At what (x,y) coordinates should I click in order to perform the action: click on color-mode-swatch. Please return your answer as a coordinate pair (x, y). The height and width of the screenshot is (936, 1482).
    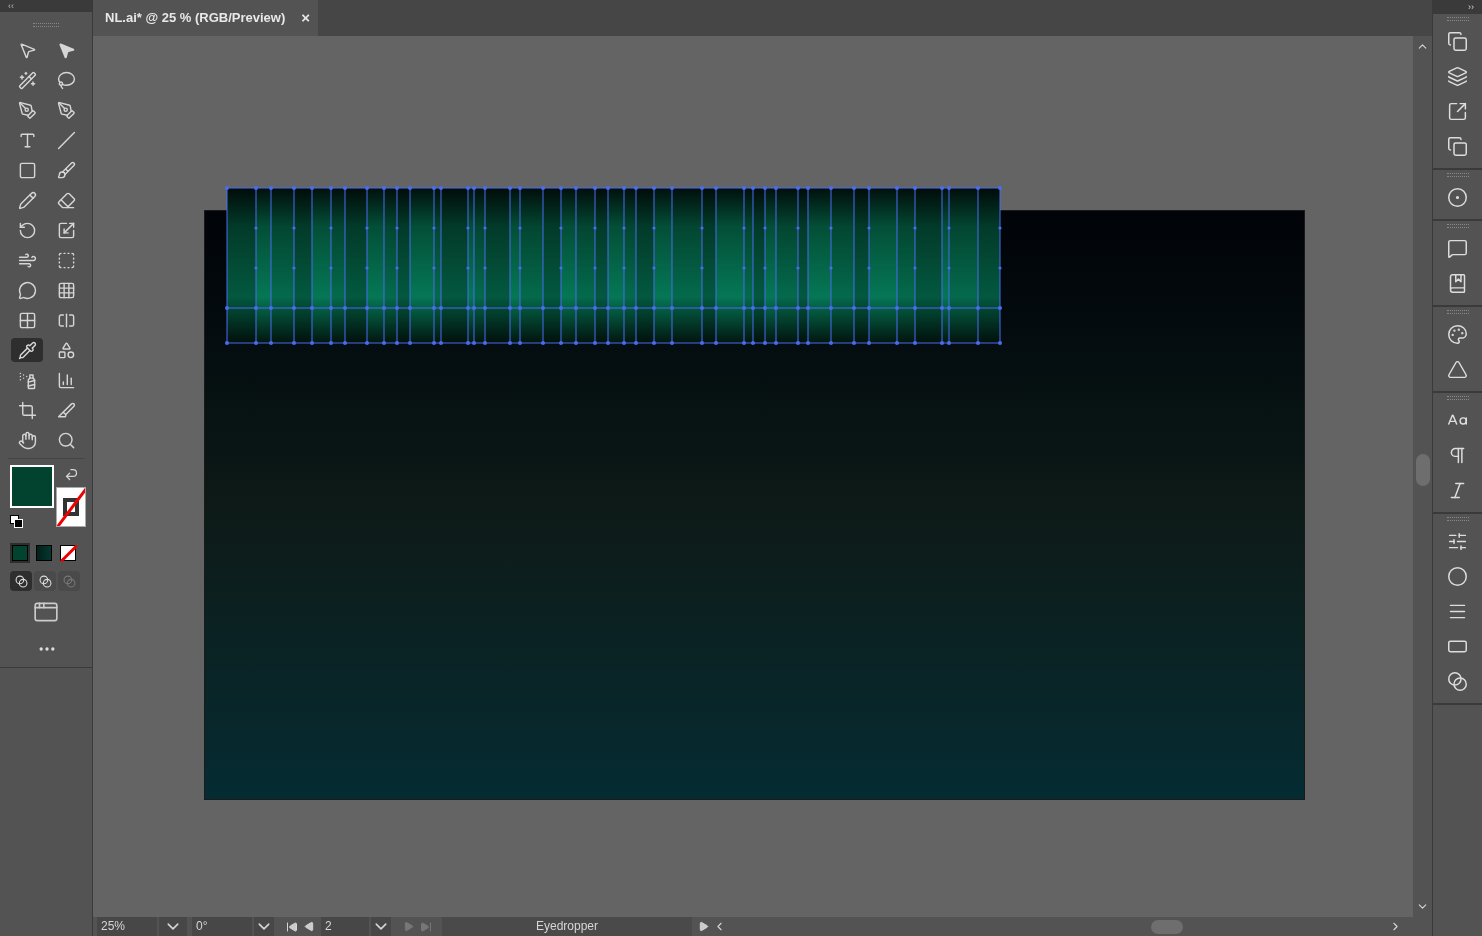
    Looking at the image, I should click on (20, 553).